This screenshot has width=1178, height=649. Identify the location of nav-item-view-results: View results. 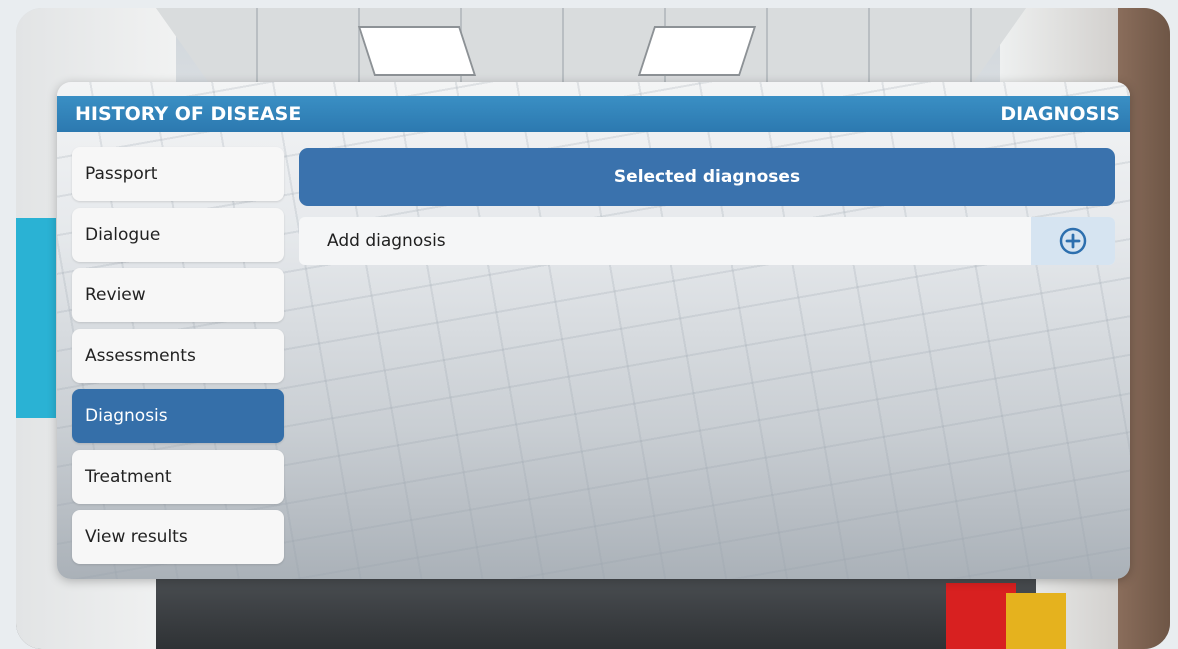
(178, 537).